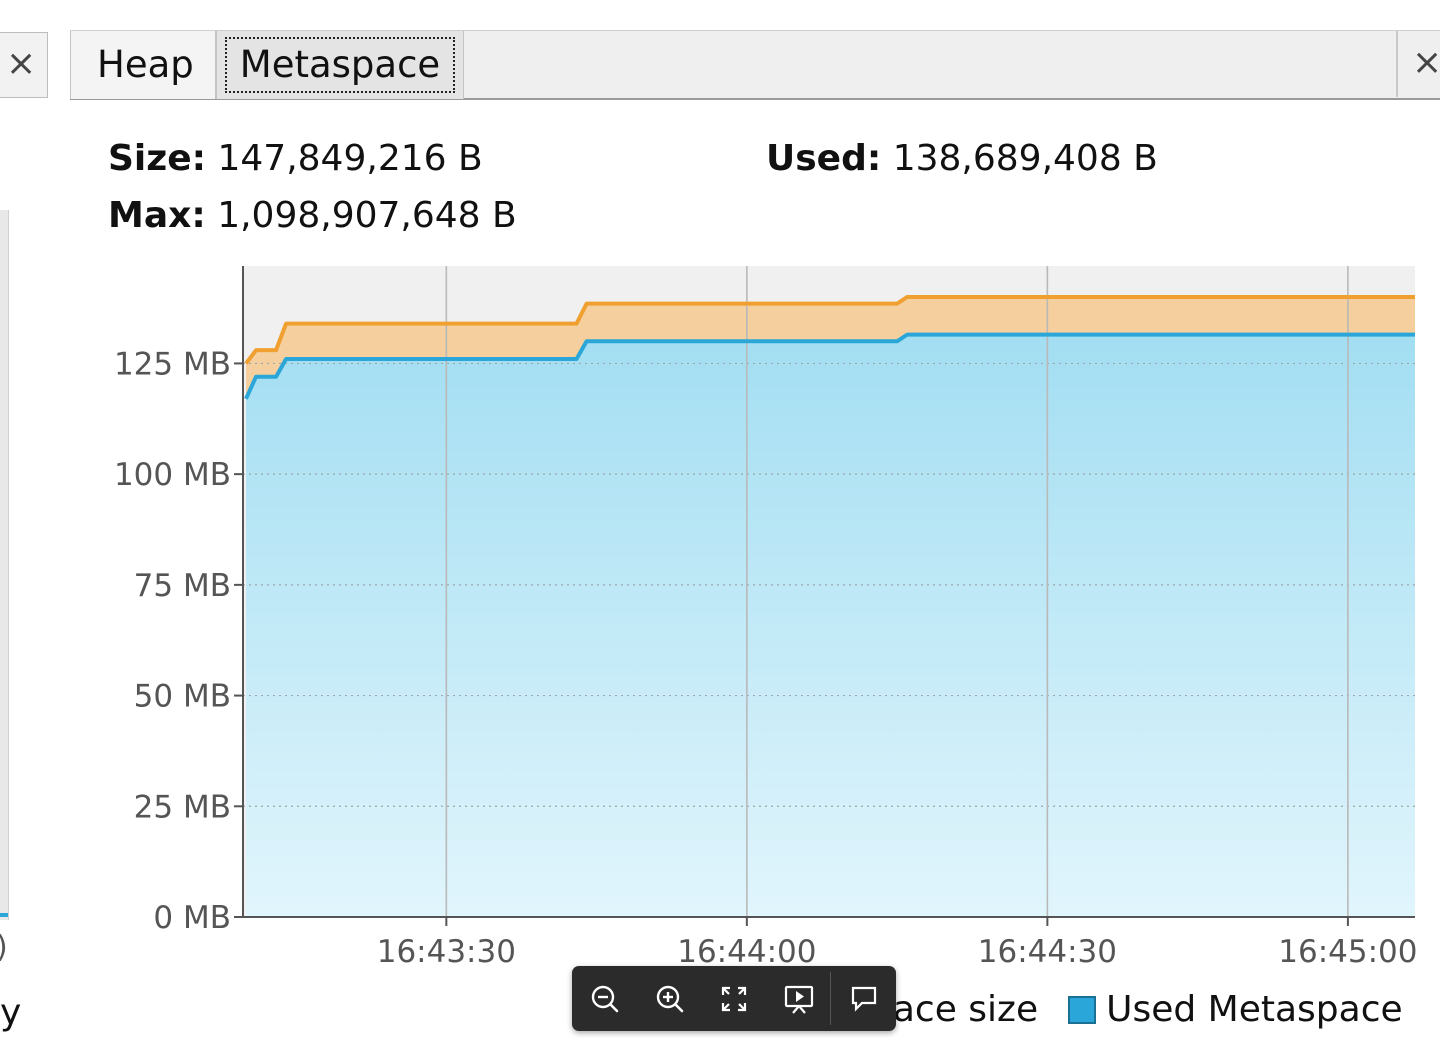 Image resolution: width=1440 pixels, height=1054 pixels. What do you see at coordinates (671, 999) in the screenshot?
I see `zoom-in-icon` at bounding box center [671, 999].